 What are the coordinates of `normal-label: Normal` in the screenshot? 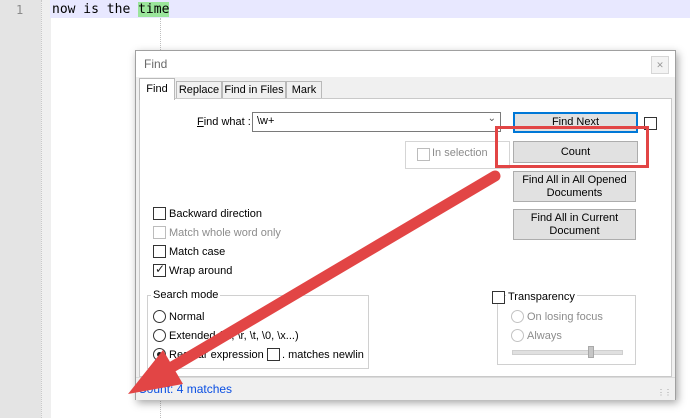 It's located at (187, 317).